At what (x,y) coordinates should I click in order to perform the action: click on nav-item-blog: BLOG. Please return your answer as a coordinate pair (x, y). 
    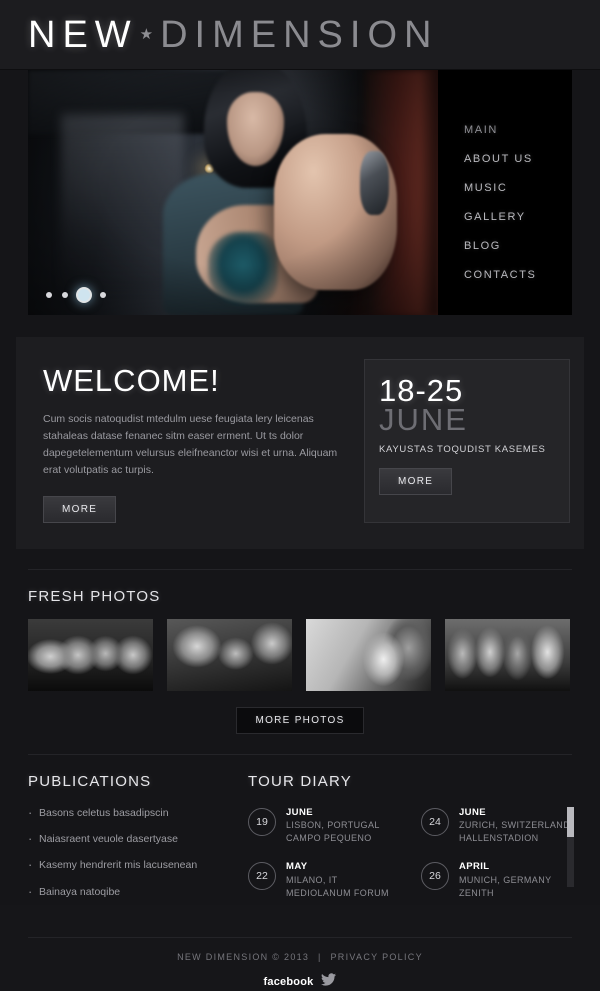
    Looking at the image, I should click on (518, 246).